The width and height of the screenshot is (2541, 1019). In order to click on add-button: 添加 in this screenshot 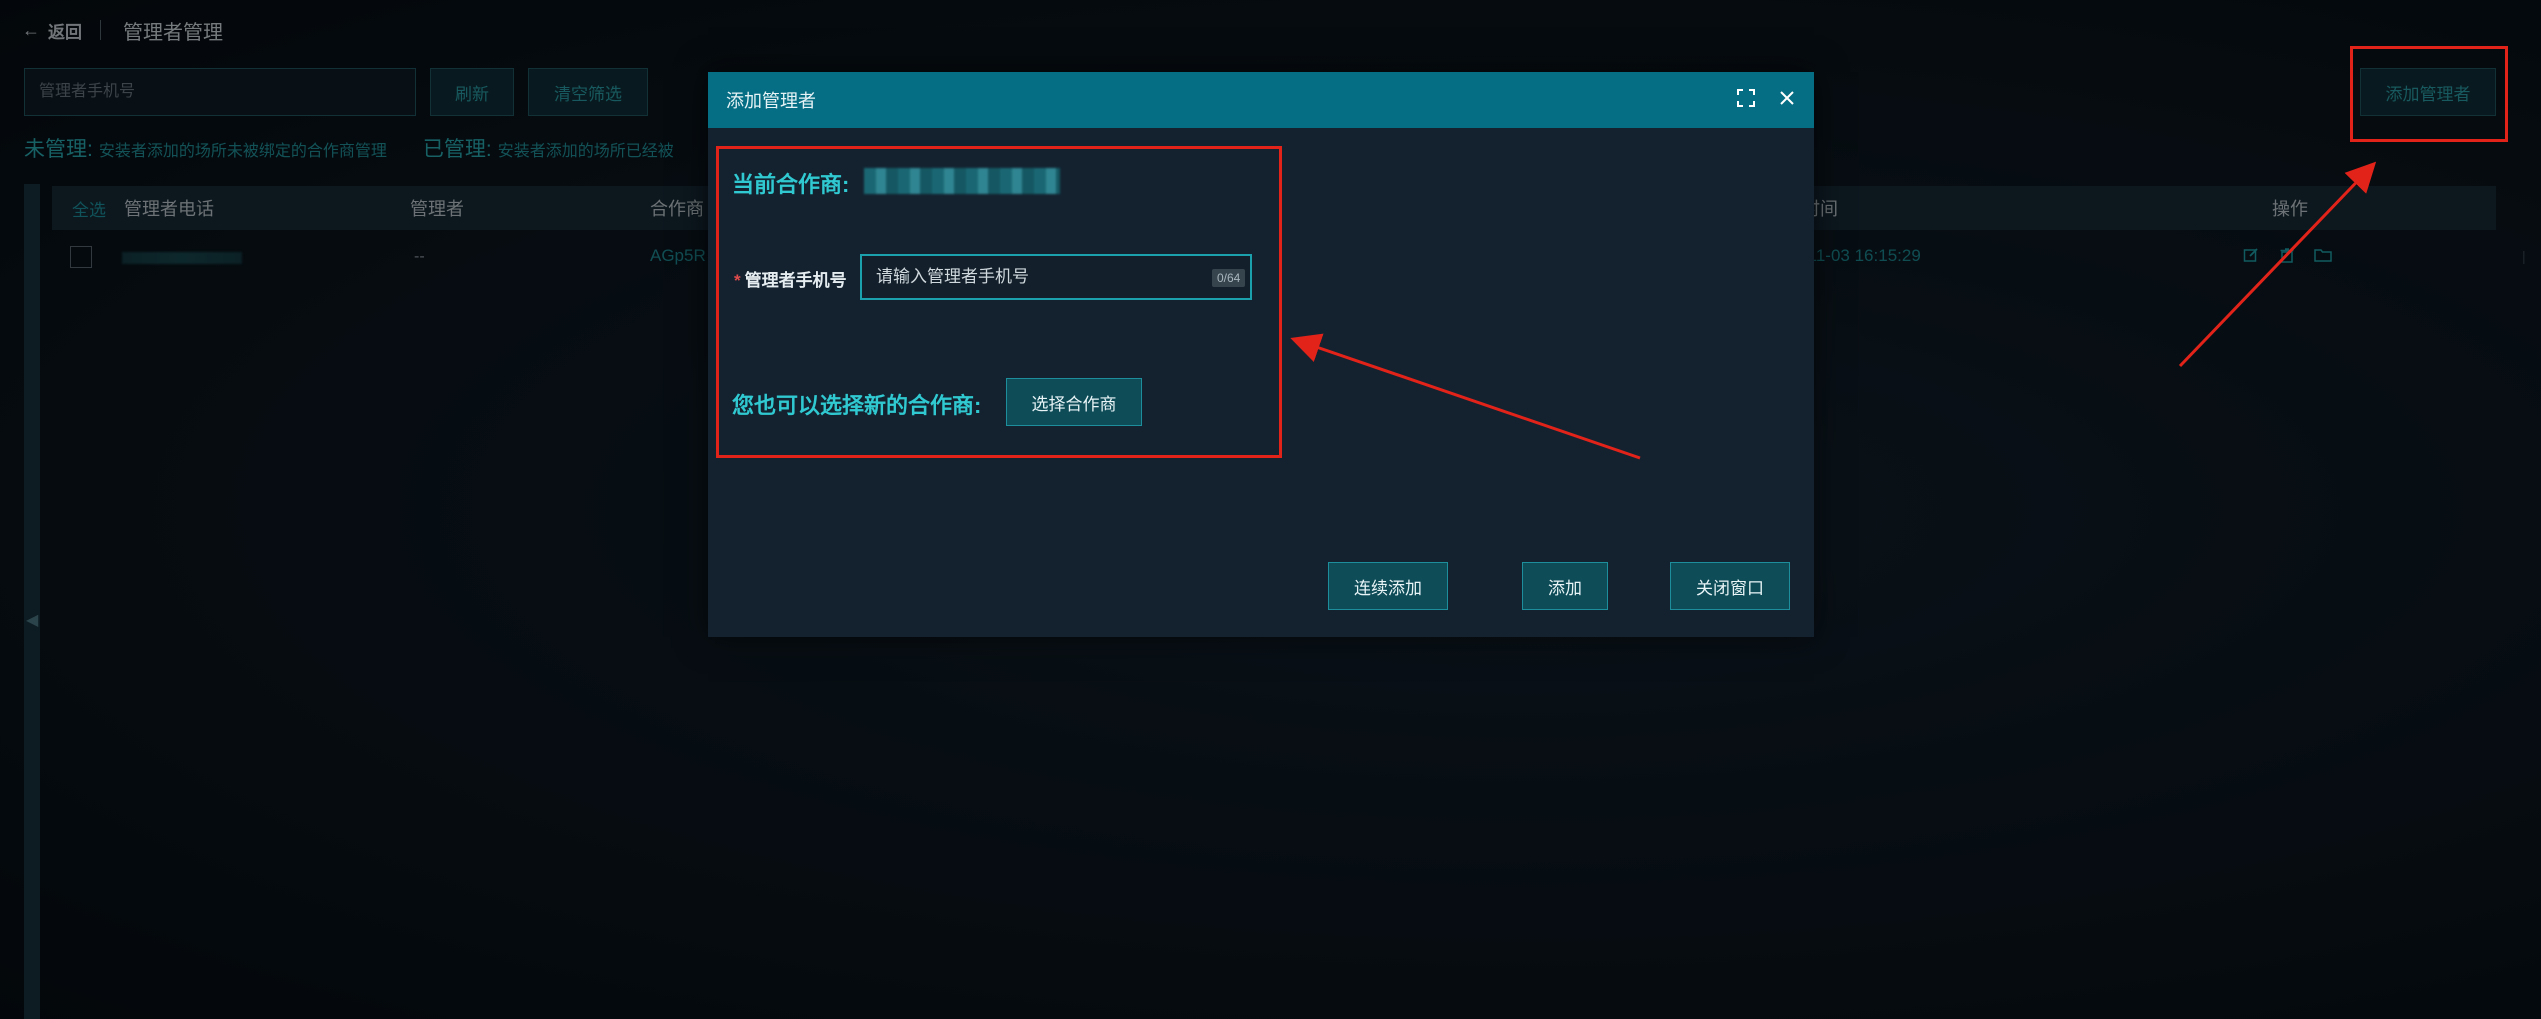, I will do `click(1565, 586)`.